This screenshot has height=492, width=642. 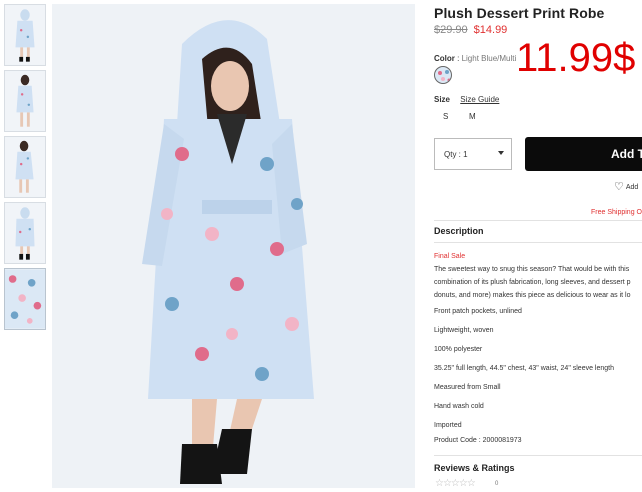 What do you see at coordinates (479, 99) in the screenshot?
I see `size-guide-link: Size Guide` at bounding box center [479, 99].